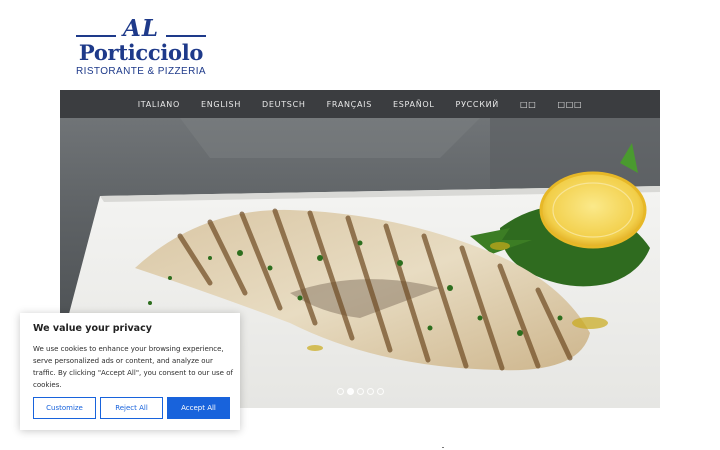 Image resolution: width=720 pixels, height=450 pixels. I want to click on nav-item-lang-8: □□□, so click(570, 104).